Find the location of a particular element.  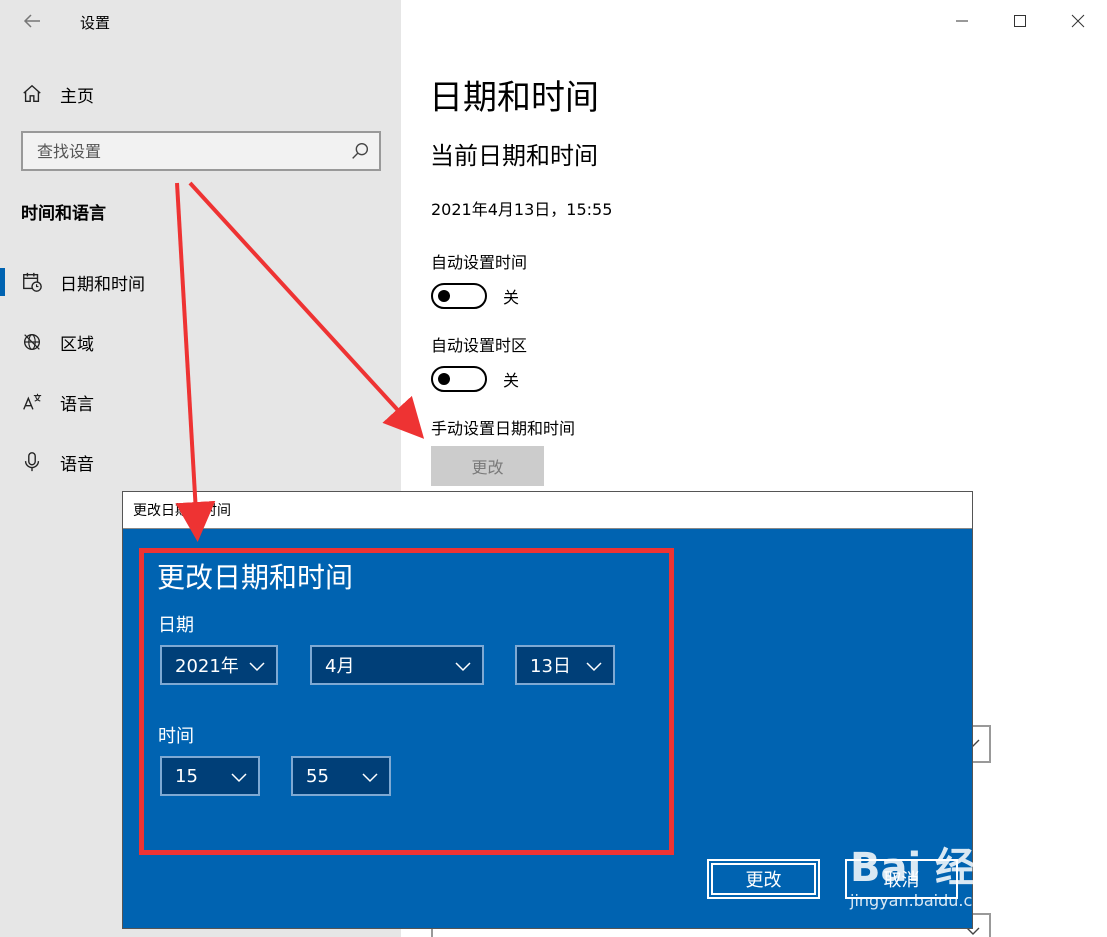

home-icon is located at coordinates (32, 94).